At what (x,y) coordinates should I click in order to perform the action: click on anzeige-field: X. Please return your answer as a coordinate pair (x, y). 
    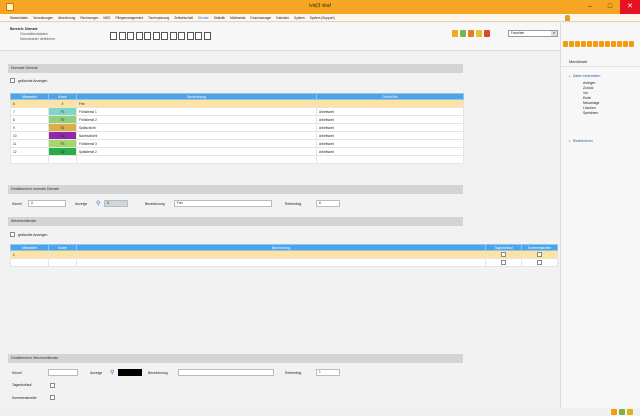
    Looking at the image, I should click on (116, 203).